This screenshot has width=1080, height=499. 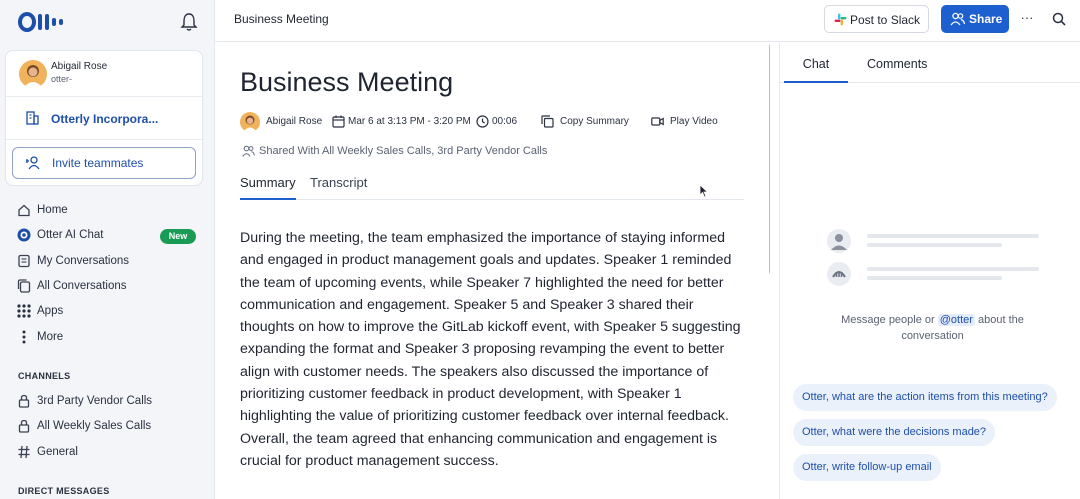 I want to click on channel-general: General, so click(x=107, y=453).